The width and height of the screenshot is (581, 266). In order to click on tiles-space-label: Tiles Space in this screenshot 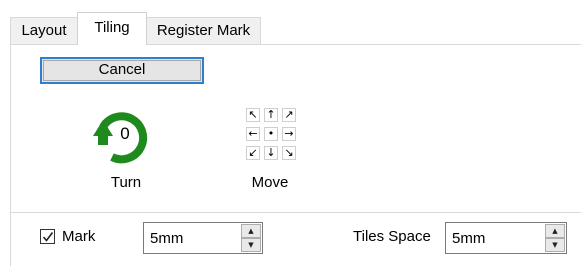, I will do `click(392, 236)`.